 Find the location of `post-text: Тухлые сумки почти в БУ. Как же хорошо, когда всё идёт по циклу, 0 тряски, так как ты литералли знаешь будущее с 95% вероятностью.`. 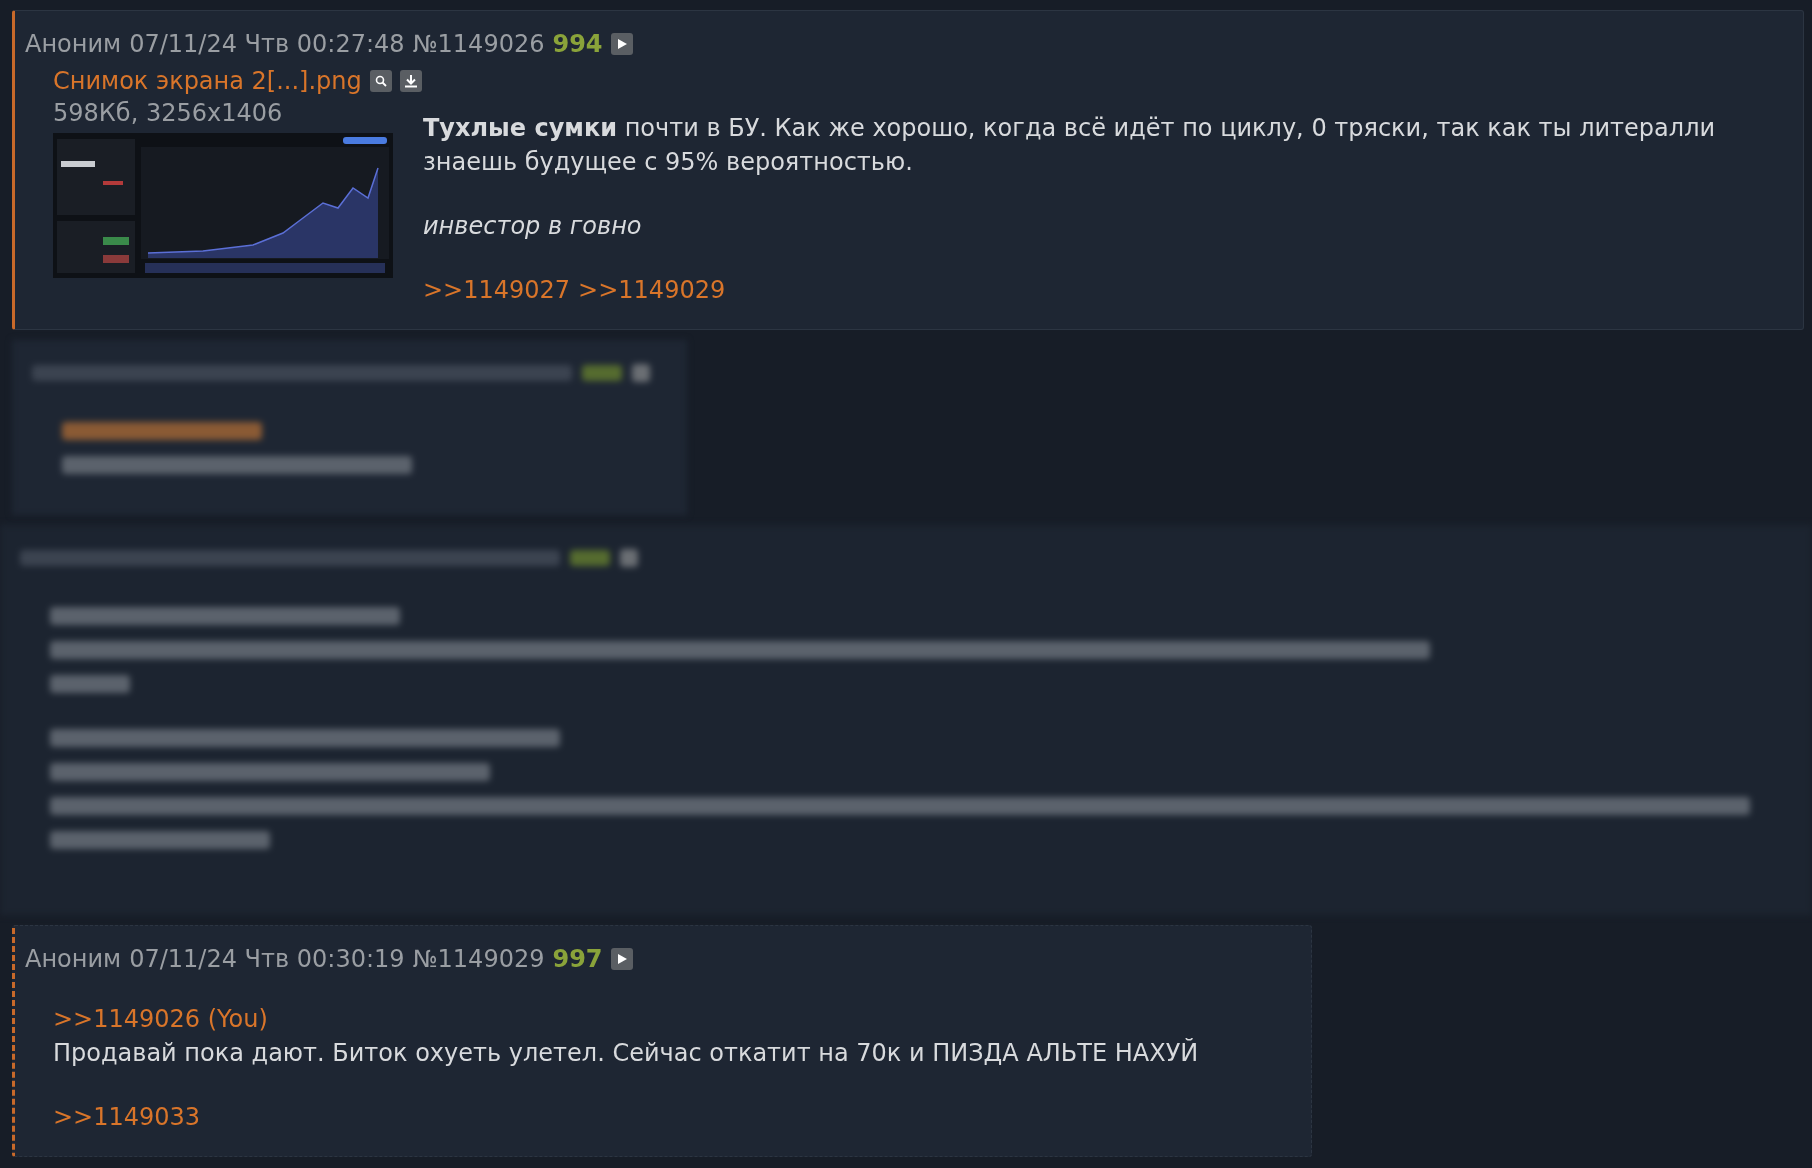

post-text: Тухлые сумки почти в БУ. Как же хорошо, когда всё идёт по циклу, 0 тряски, так как ты литералли знаешь будущее с 95% вероятностью. is located at coordinates (1070, 145).